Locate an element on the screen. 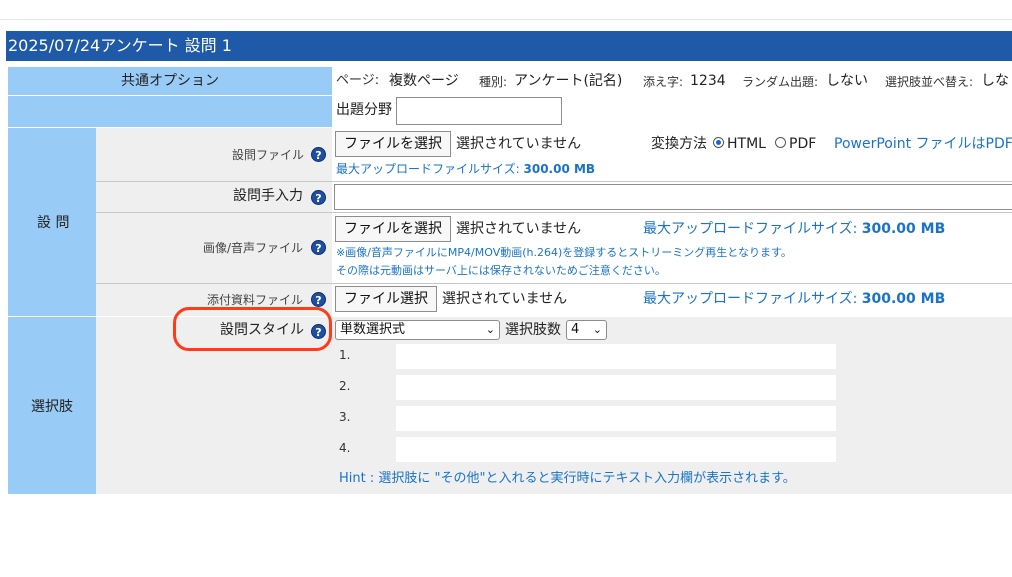 Image resolution: width=1012 pixels, height=577 pixels. question-file-help-icon: ? is located at coordinates (318, 154).